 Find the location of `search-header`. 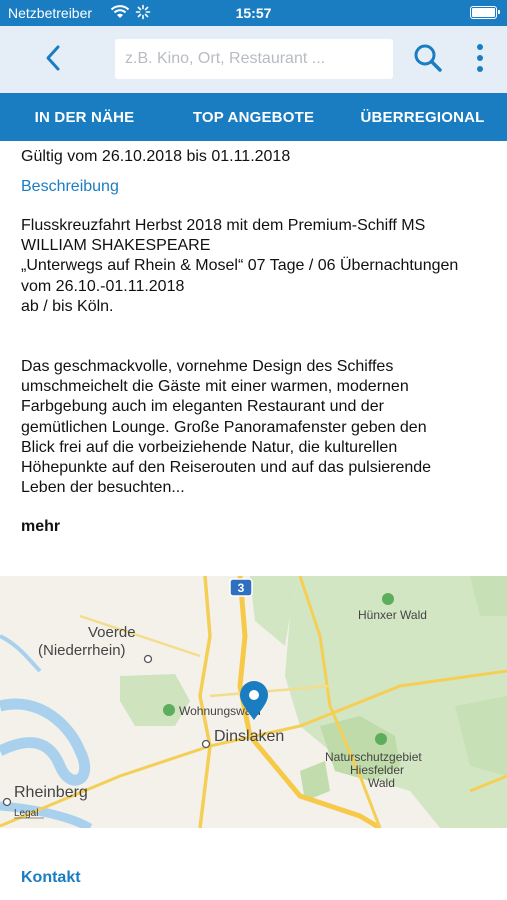

search-header is located at coordinates (253, 59).